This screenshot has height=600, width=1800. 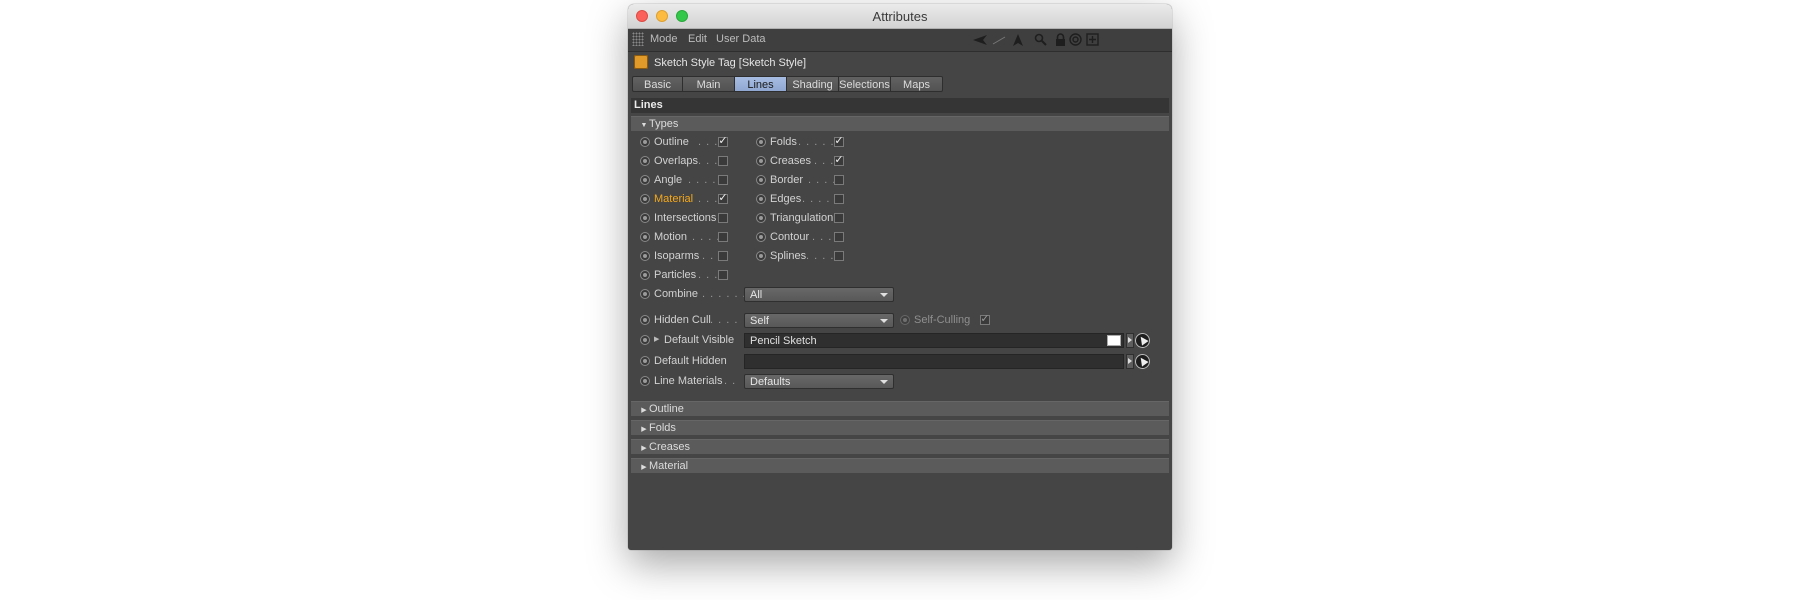 What do you see at coordinates (690, 361) in the screenshot?
I see `default-hidden-label: Default Hidden` at bounding box center [690, 361].